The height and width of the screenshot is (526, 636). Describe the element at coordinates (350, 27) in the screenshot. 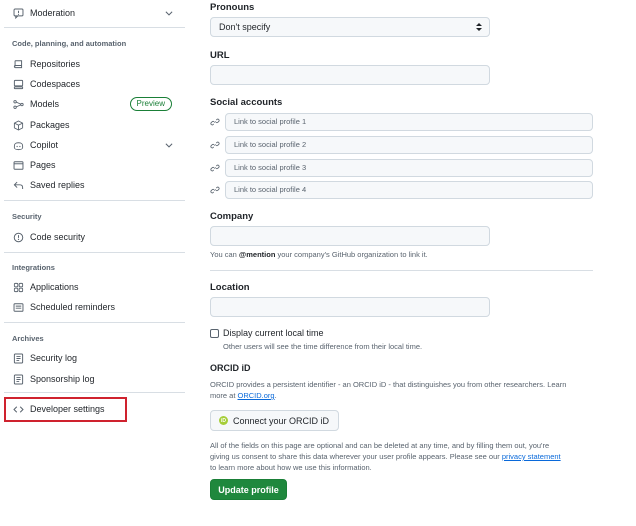

I see `pronouns-select: Don't specify` at that location.